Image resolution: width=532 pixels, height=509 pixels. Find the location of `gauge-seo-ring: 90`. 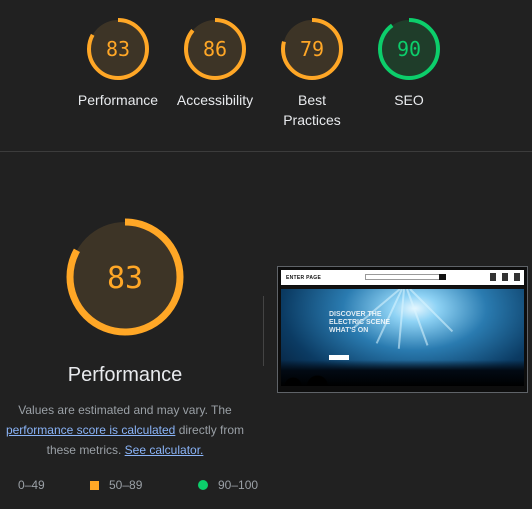

gauge-seo-ring: 90 is located at coordinates (409, 49).